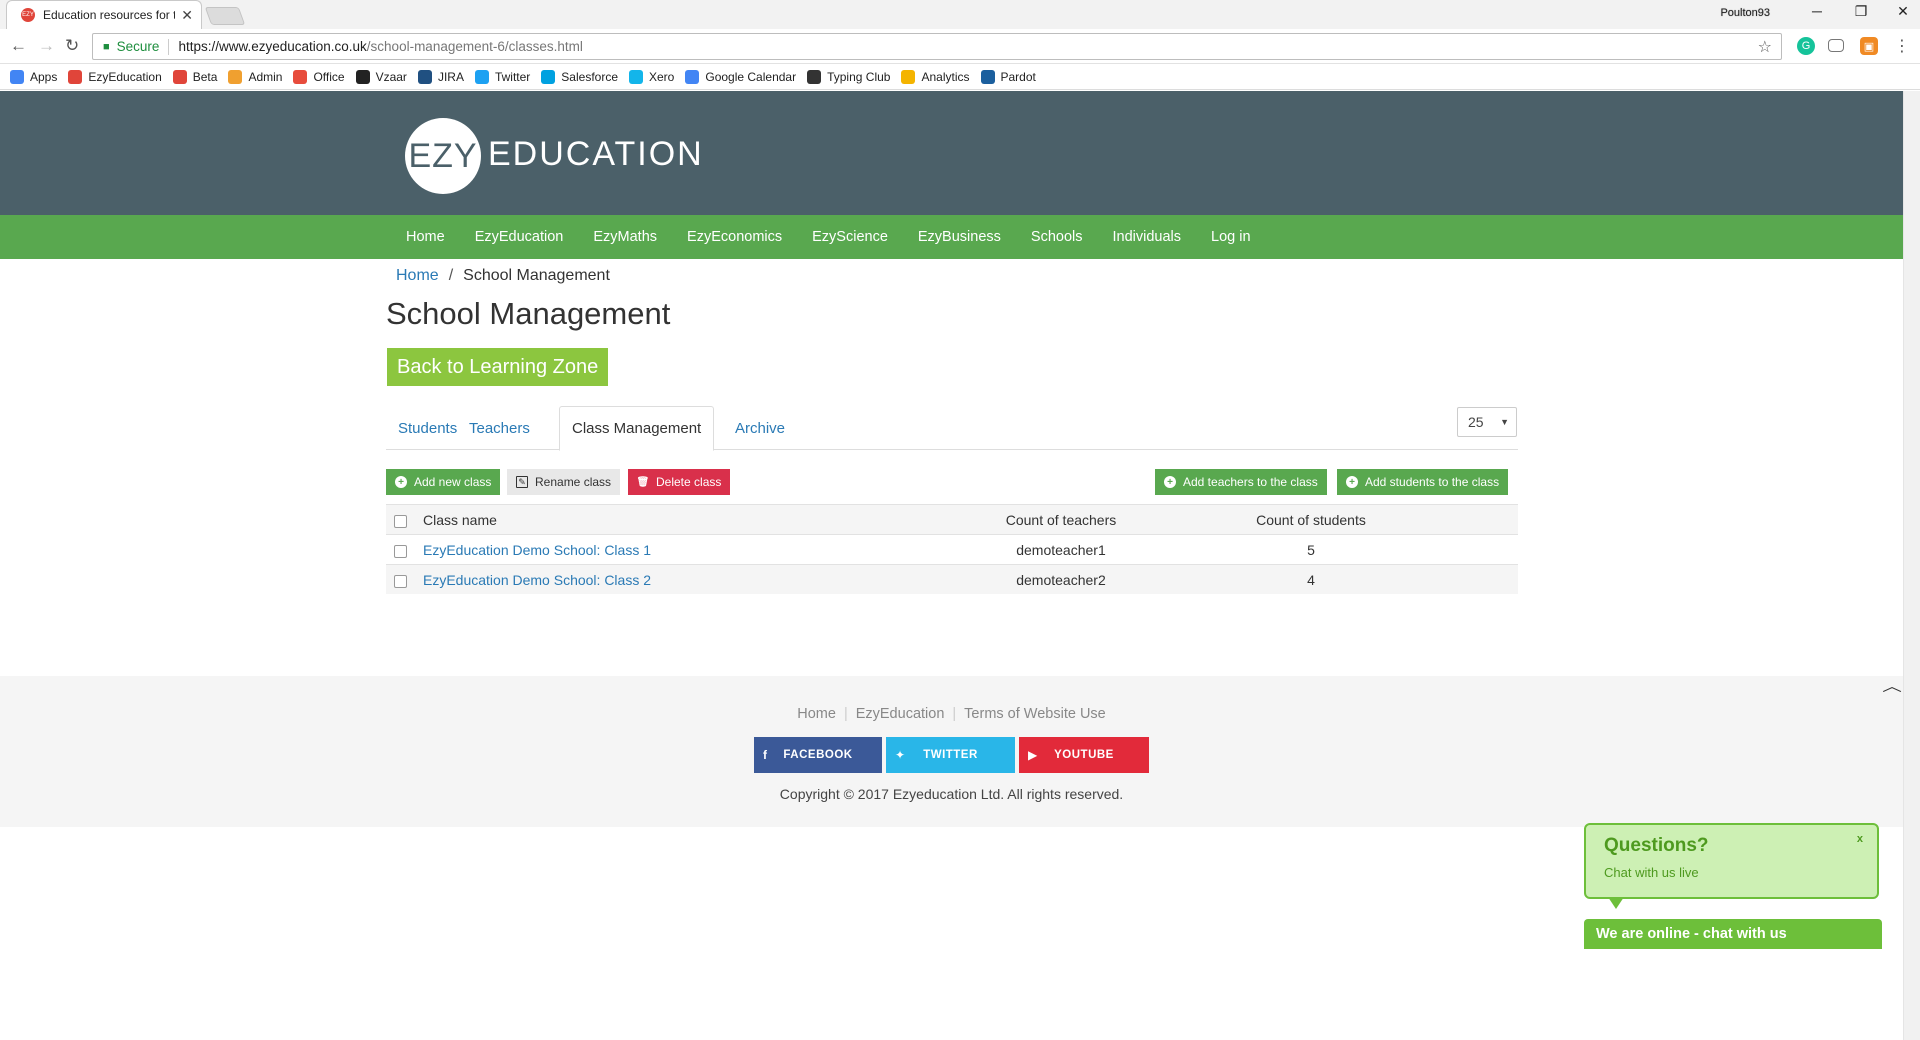 The image size is (1920, 1040). I want to click on footer-link-home: Home, so click(816, 714).